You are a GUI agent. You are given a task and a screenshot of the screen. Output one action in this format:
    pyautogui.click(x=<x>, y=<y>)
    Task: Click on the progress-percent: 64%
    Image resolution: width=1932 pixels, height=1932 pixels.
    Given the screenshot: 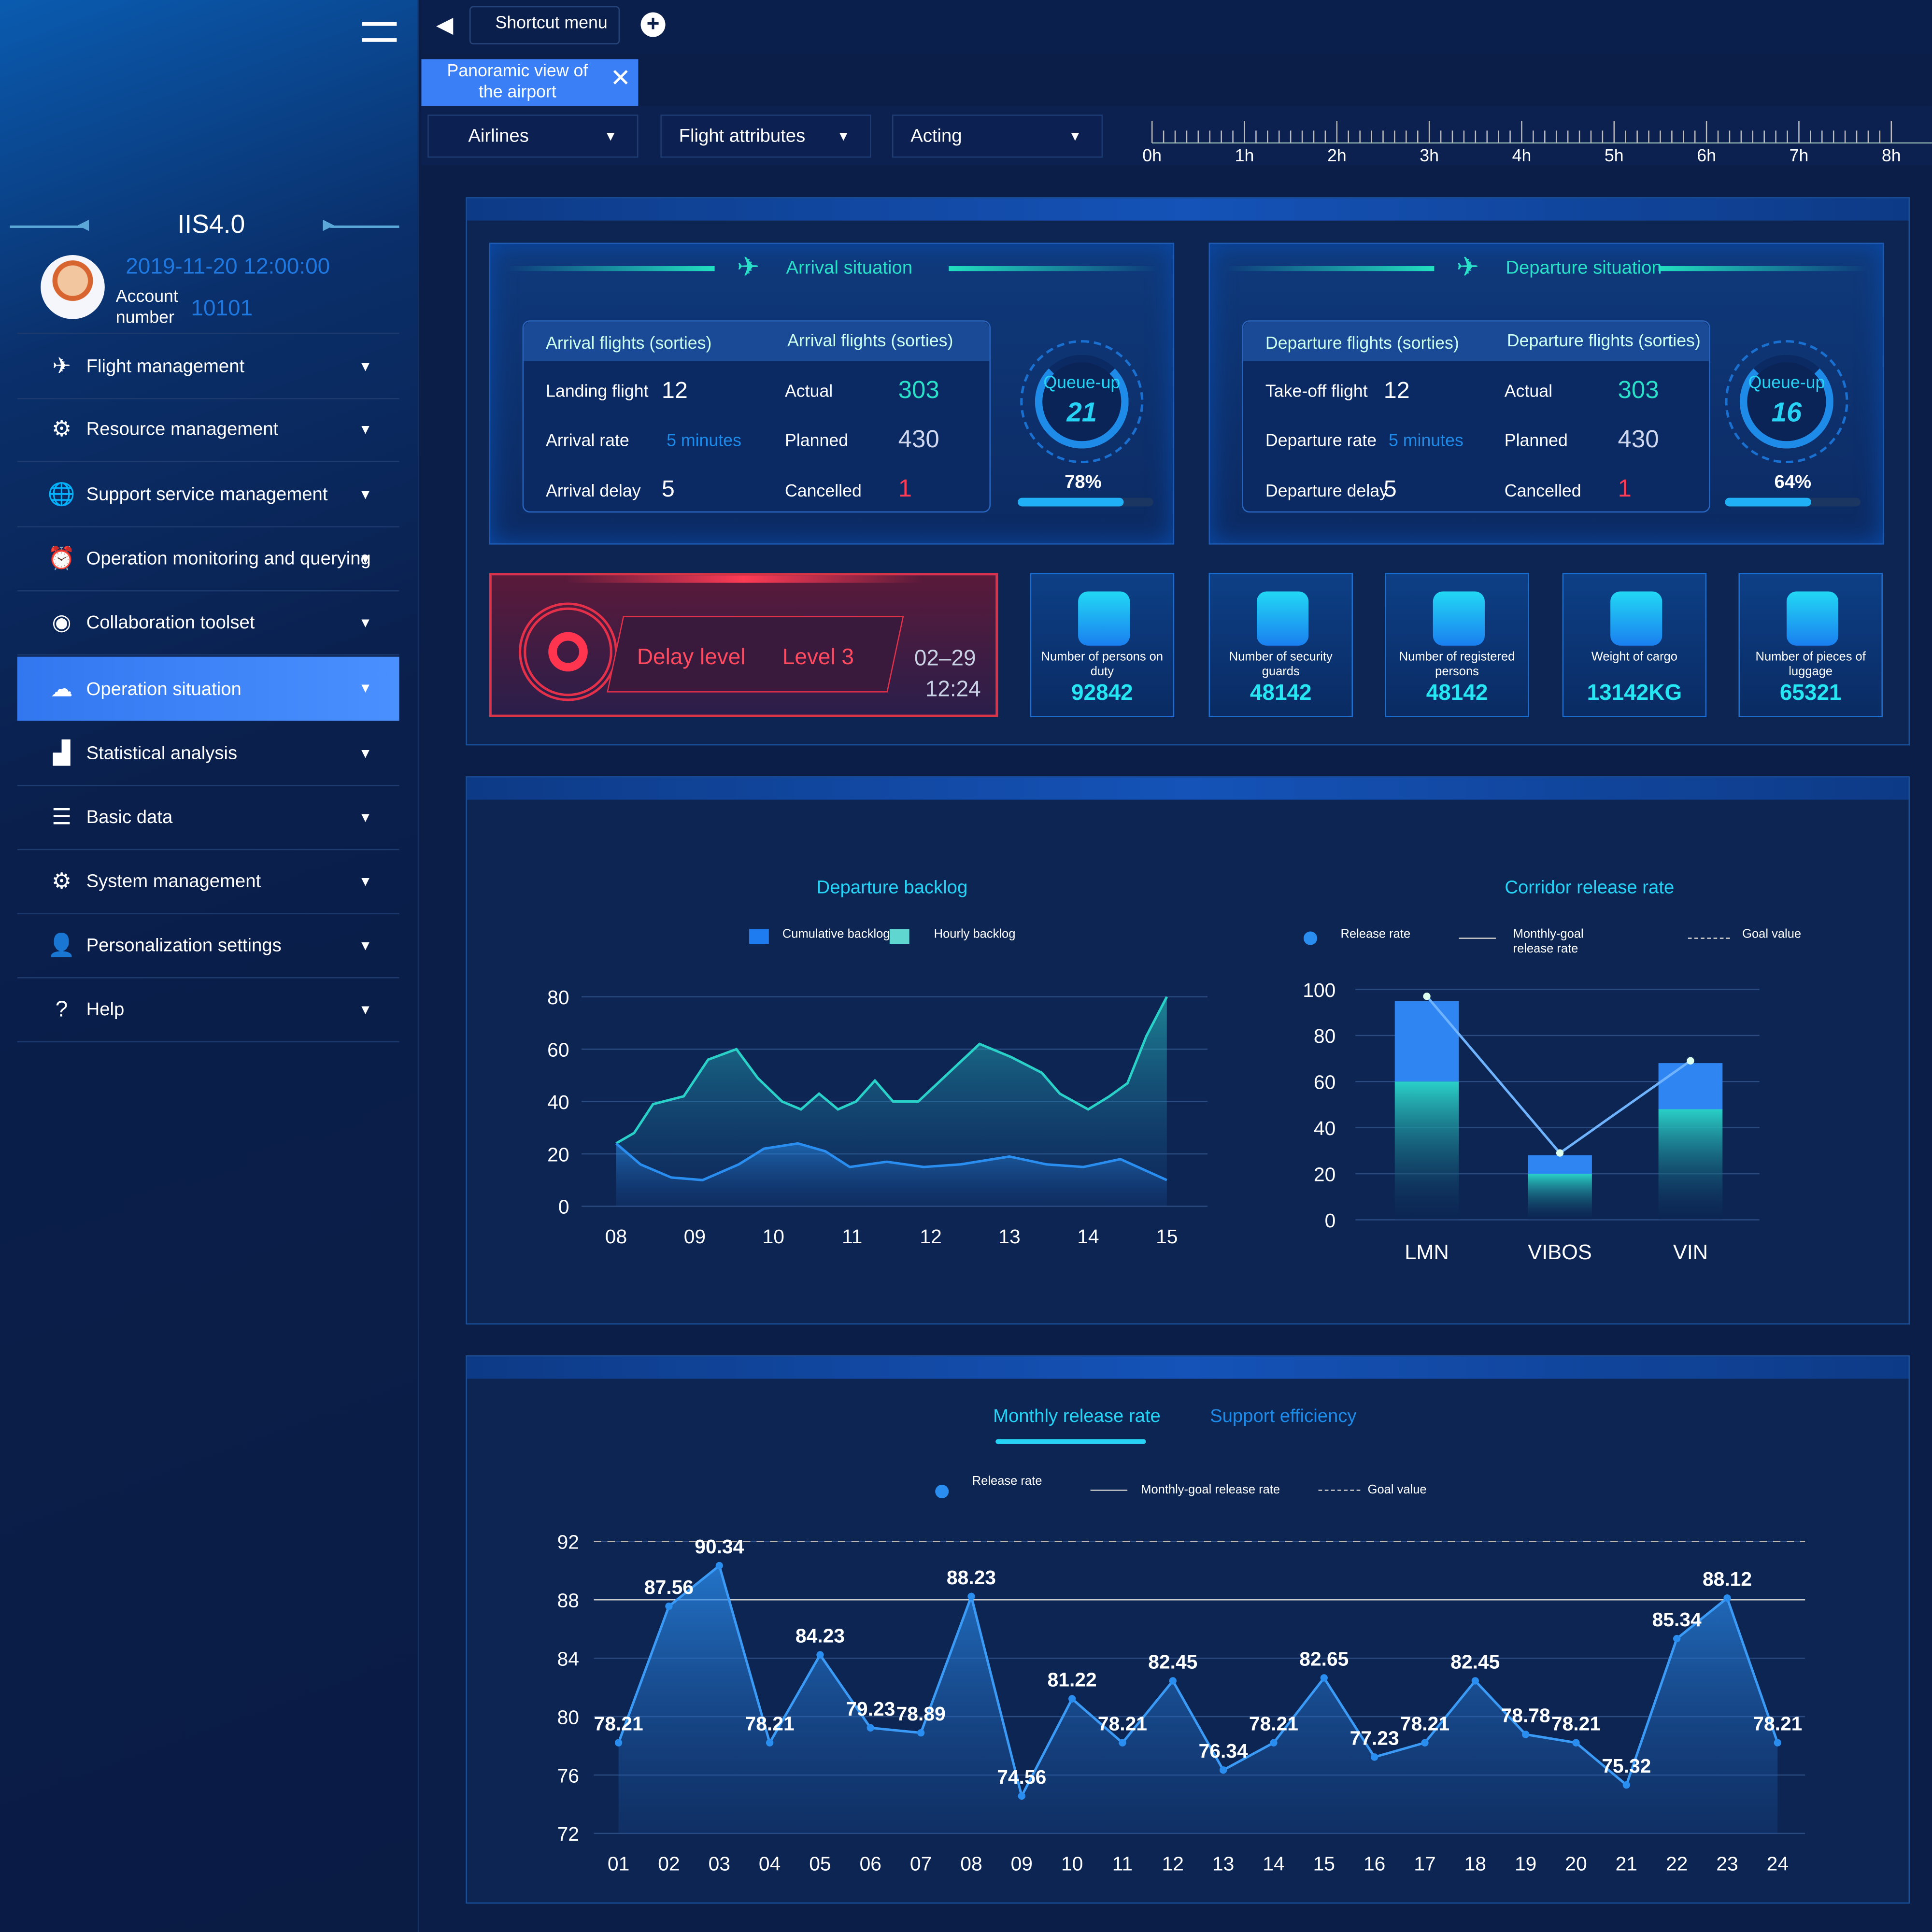 What is the action you would take?
    pyautogui.click(x=1793, y=482)
    